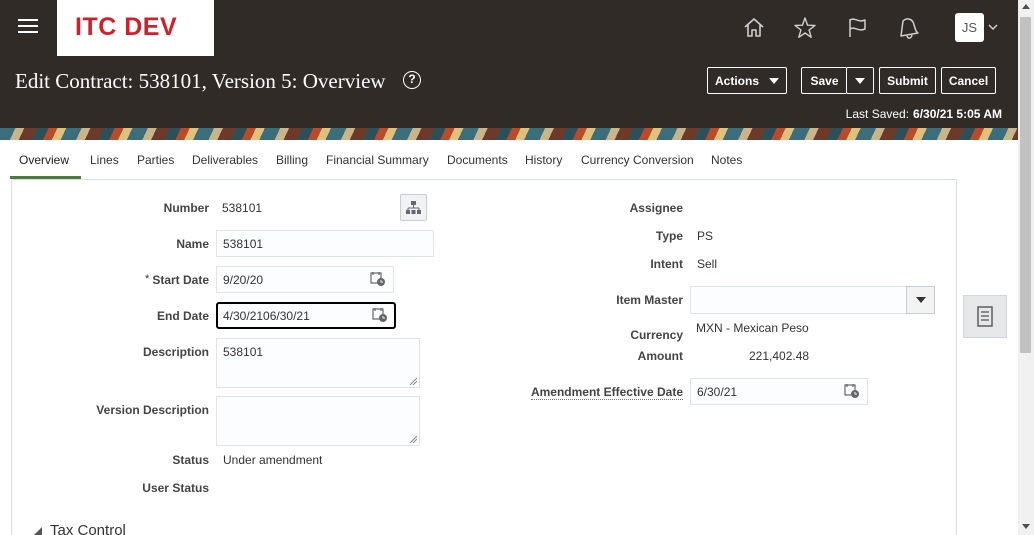 The width and height of the screenshot is (1034, 535). What do you see at coordinates (104, 160) in the screenshot?
I see `tab-lines: Lines` at bounding box center [104, 160].